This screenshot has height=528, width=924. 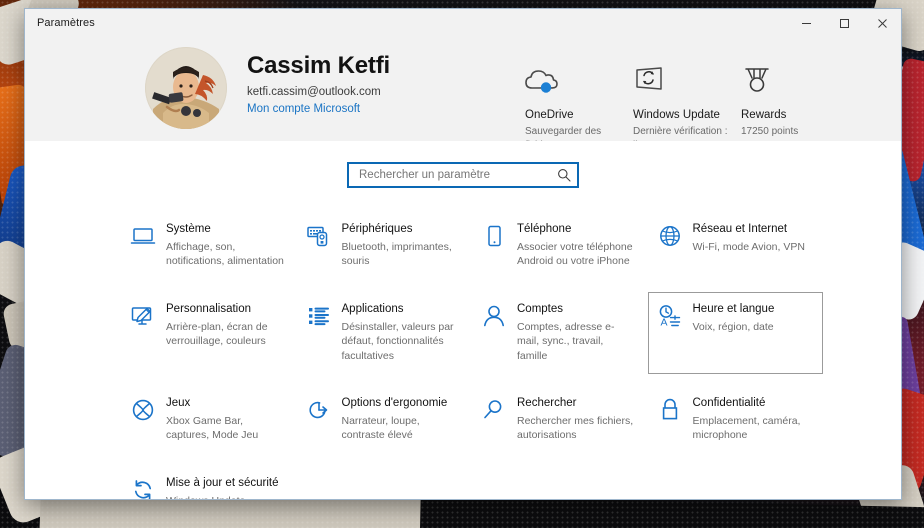 I want to click on maximize-button, so click(x=844, y=23).